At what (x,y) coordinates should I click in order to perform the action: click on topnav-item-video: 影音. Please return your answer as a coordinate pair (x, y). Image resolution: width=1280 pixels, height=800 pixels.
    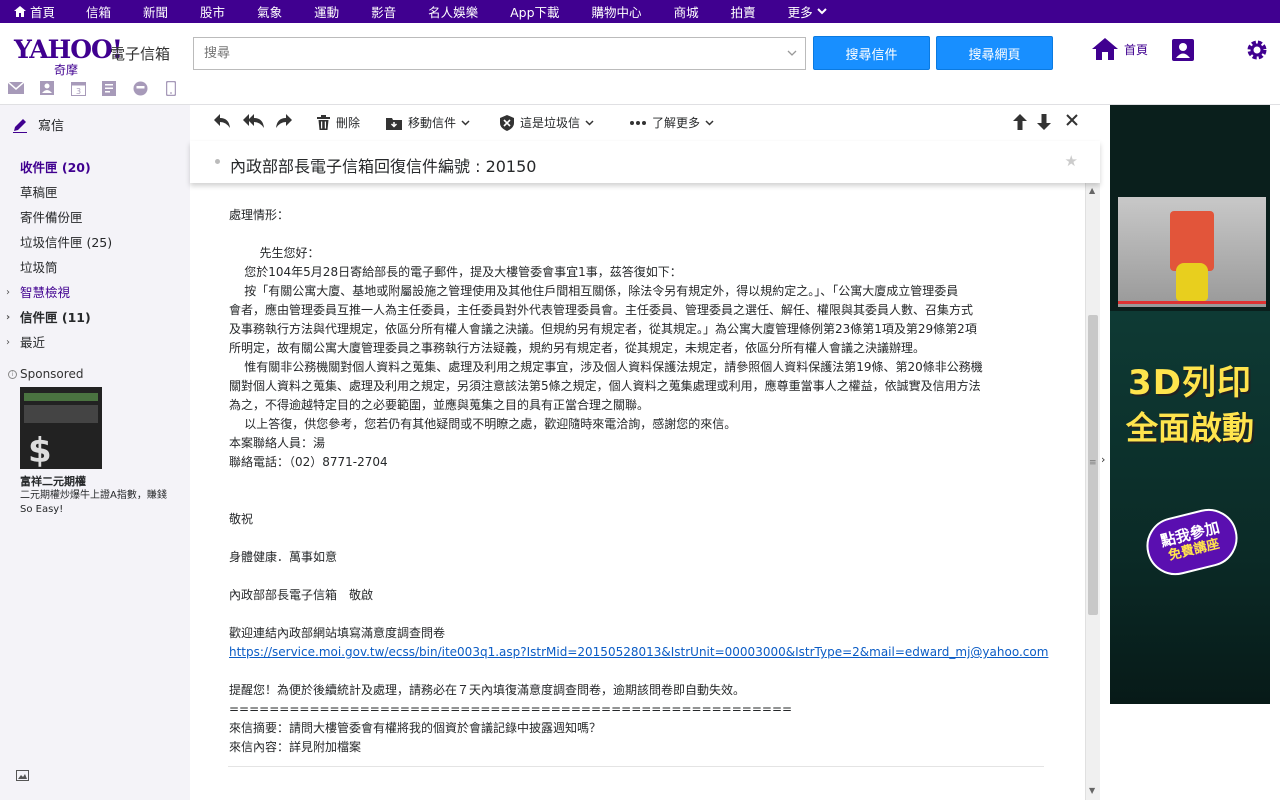
    Looking at the image, I should click on (383, 11).